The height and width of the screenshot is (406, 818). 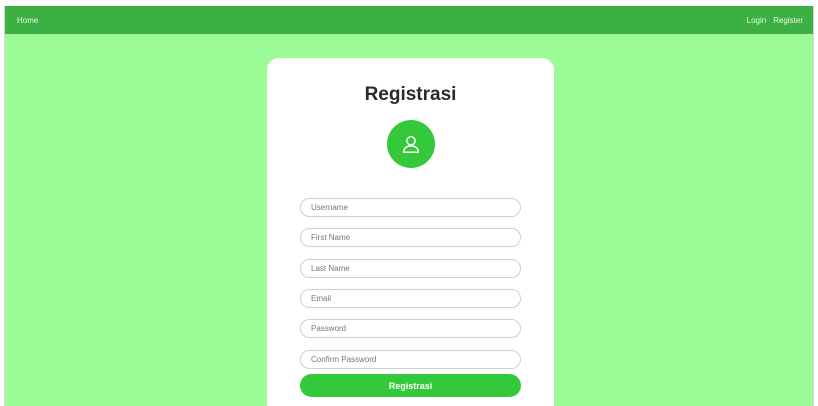 I want to click on first-name-input, so click(x=410, y=237).